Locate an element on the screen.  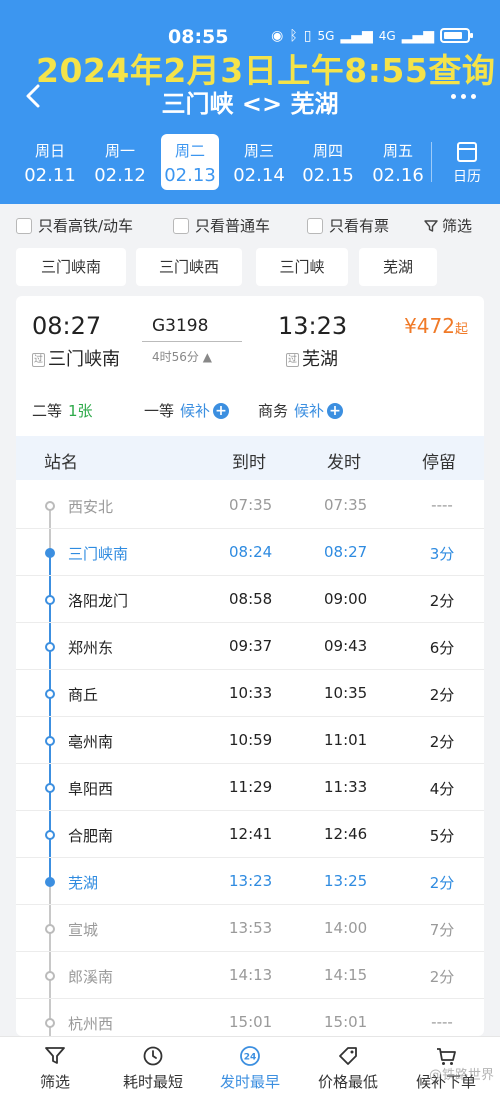
seat-business-class: 商务 候补 + is located at coordinates (301, 410).